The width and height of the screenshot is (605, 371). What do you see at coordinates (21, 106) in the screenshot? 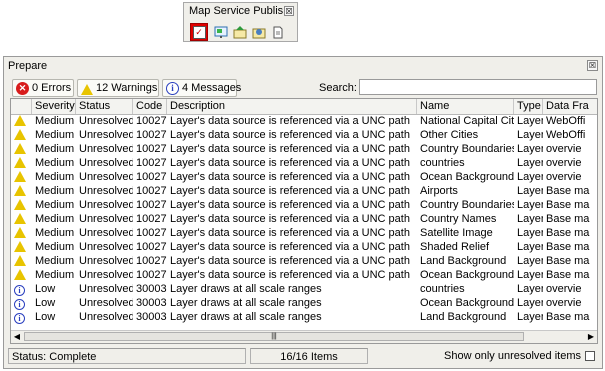
I see `column-header-icon` at bounding box center [21, 106].